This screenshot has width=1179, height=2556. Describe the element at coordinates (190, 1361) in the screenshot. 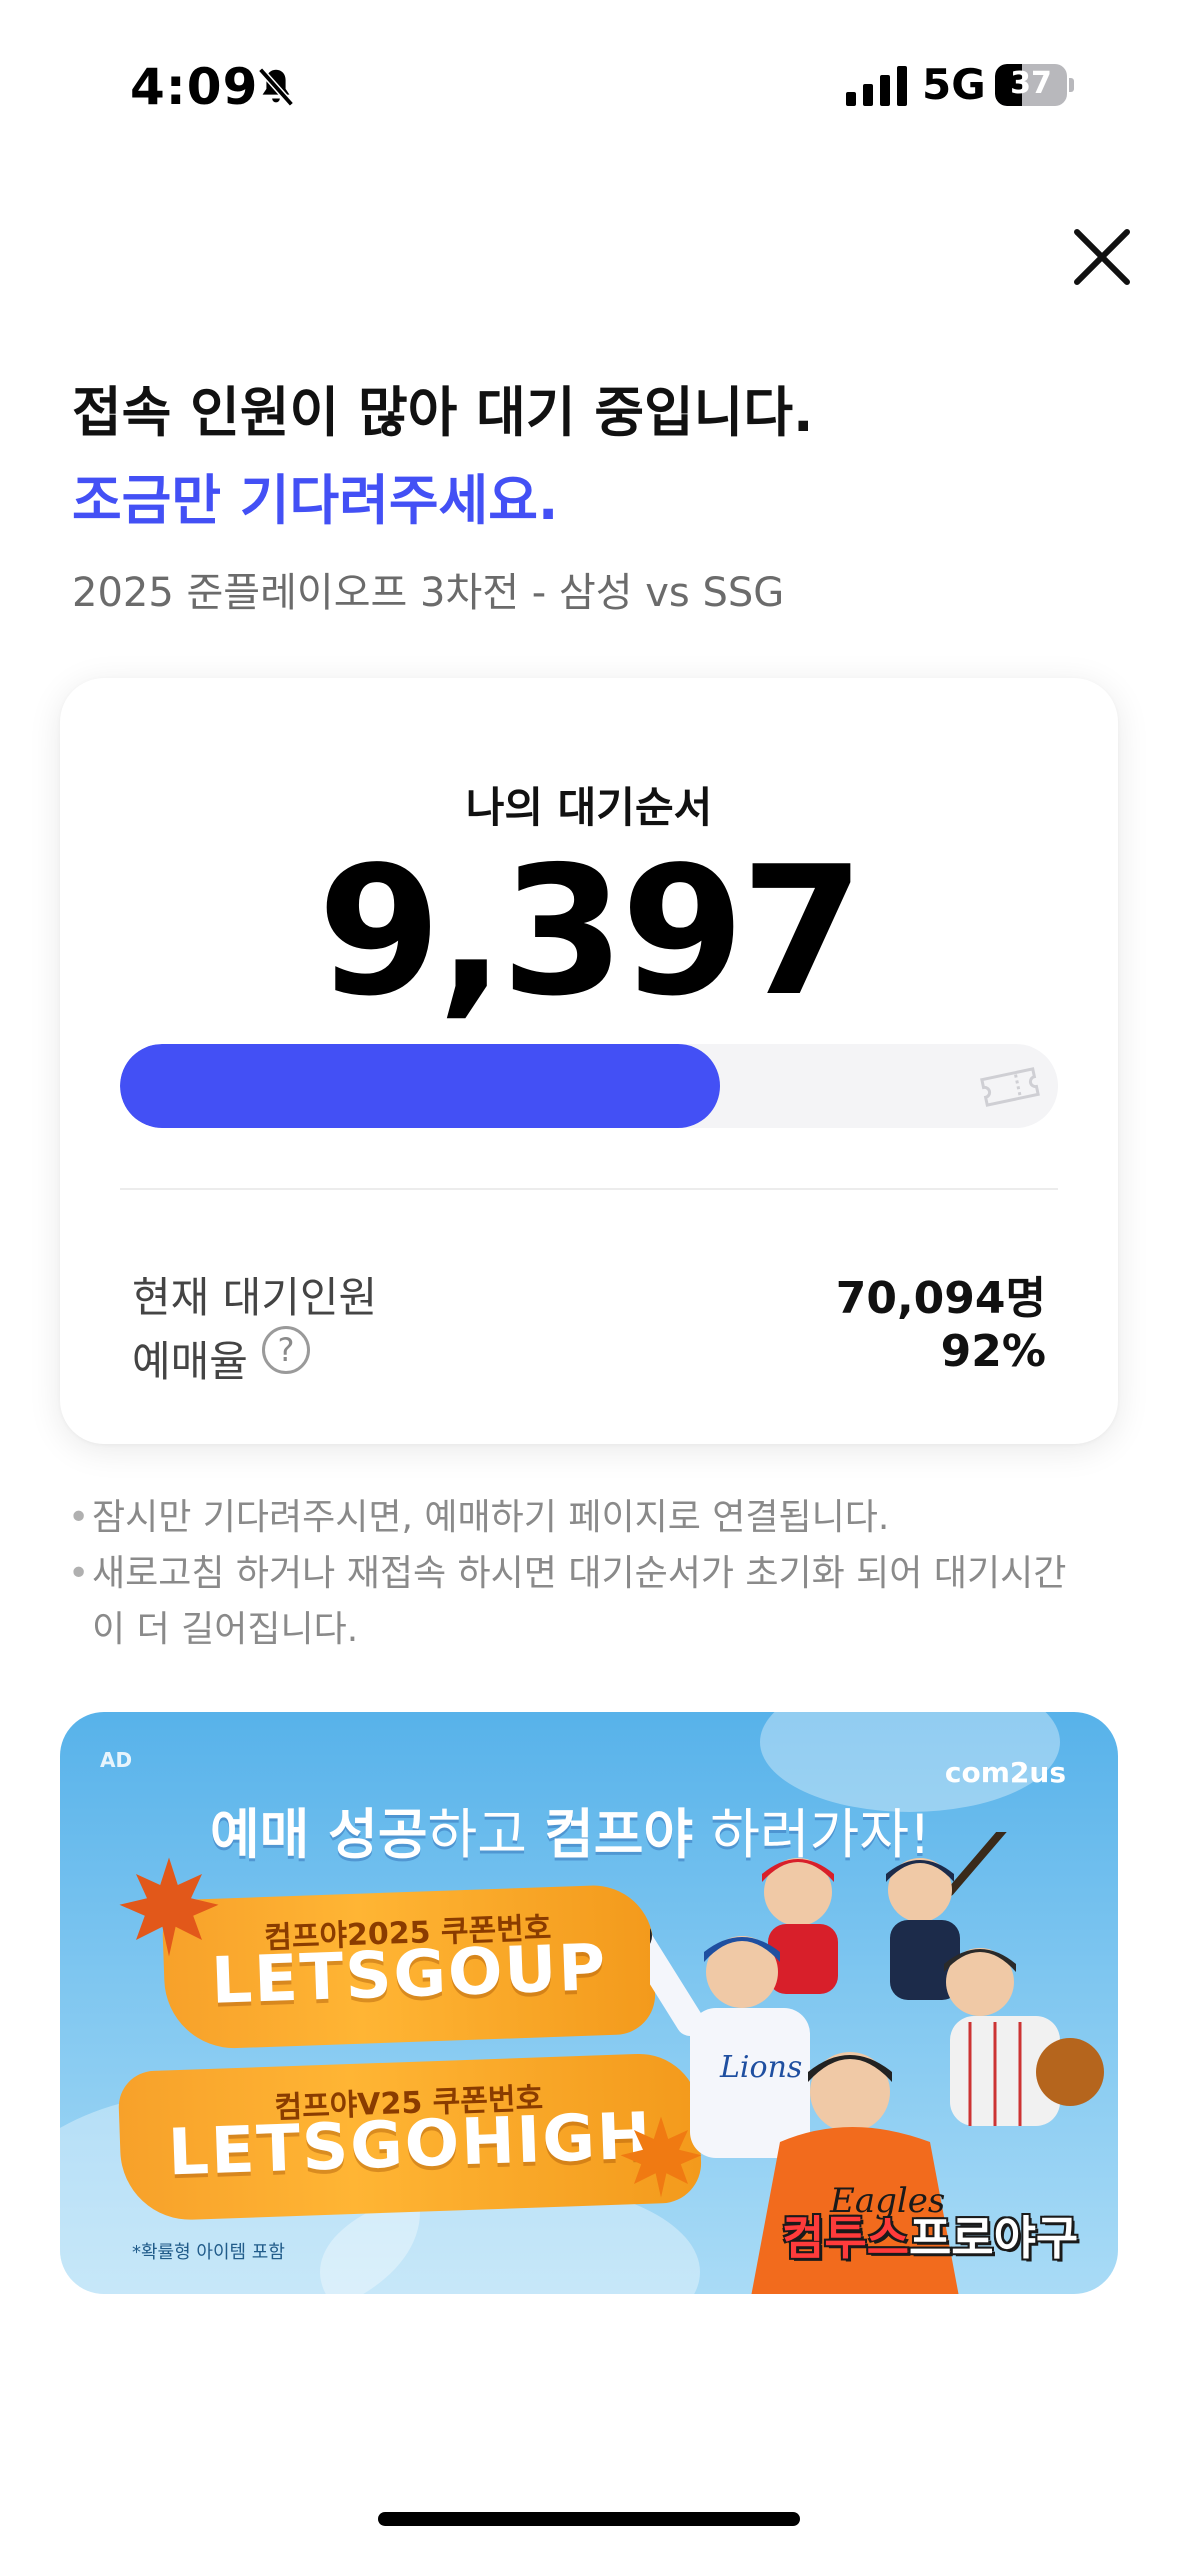

I see `booking-rate-label: 예매율` at that location.